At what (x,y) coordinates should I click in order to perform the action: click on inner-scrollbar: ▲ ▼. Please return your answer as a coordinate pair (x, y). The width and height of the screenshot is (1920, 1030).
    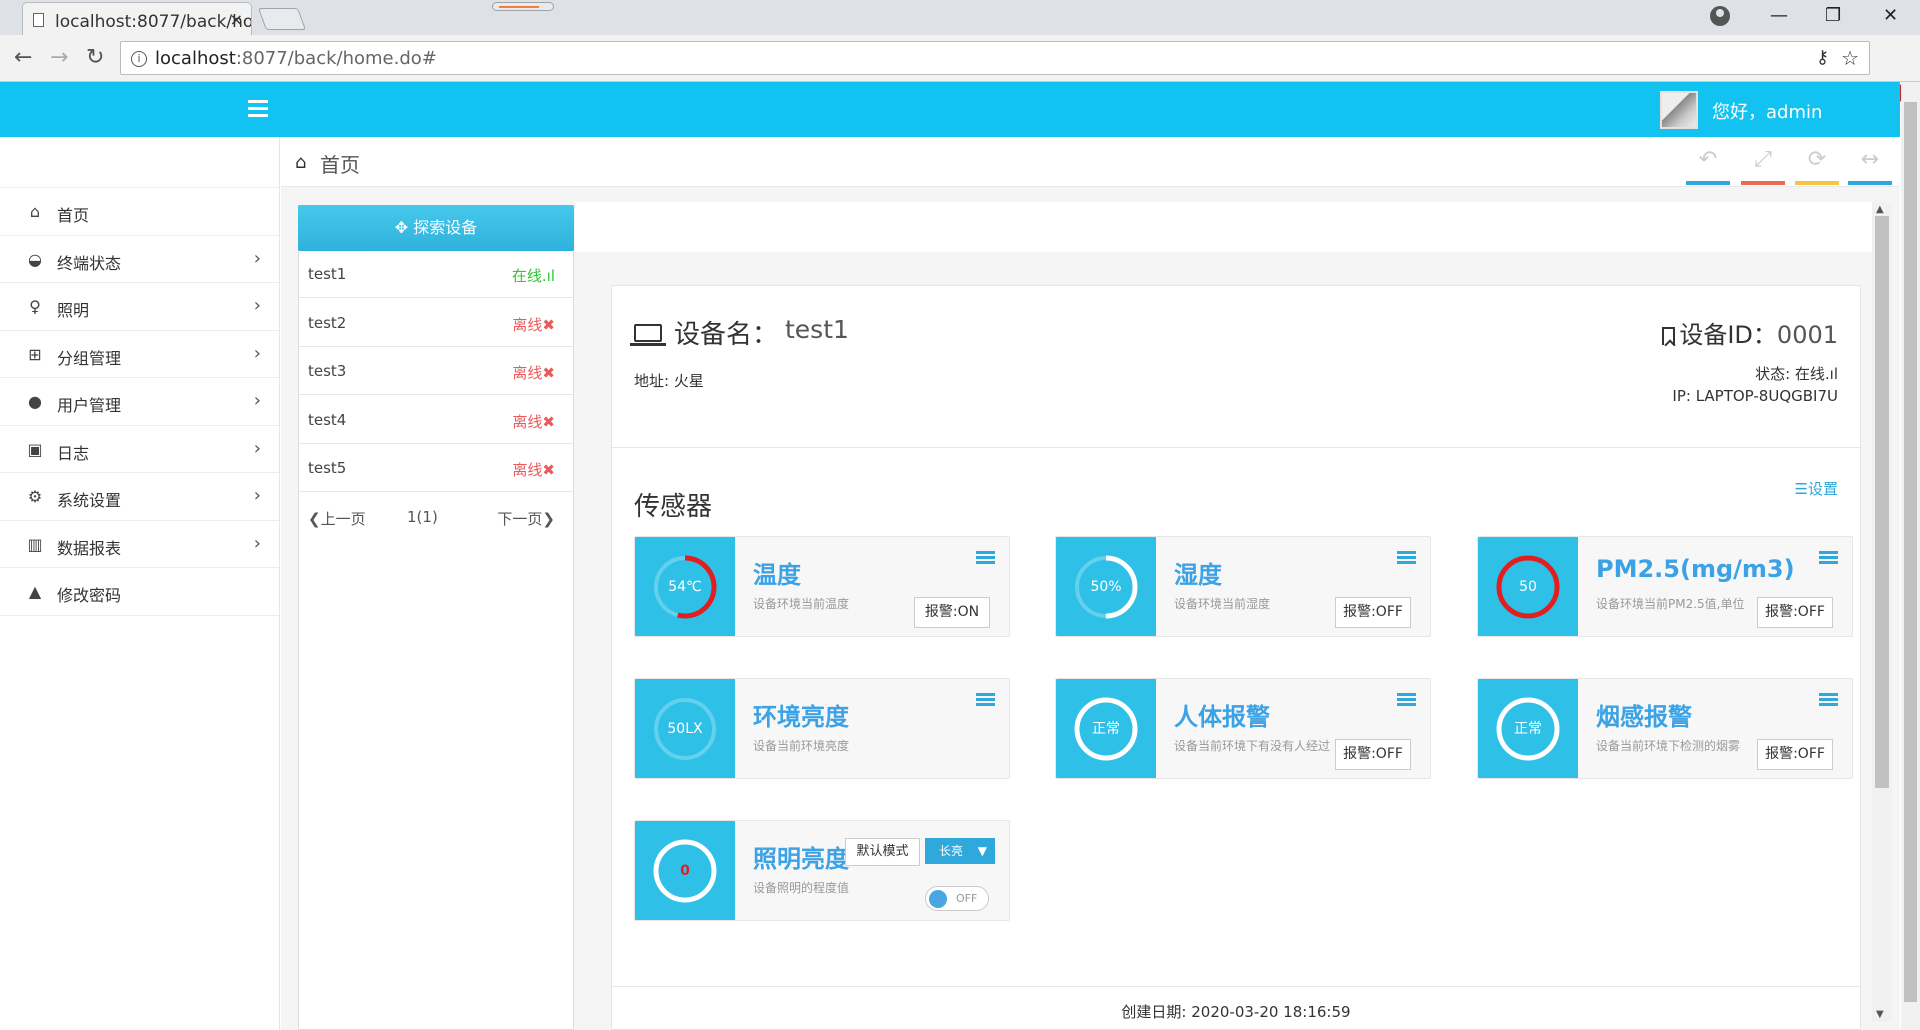
    Looking at the image, I should click on (1882, 612).